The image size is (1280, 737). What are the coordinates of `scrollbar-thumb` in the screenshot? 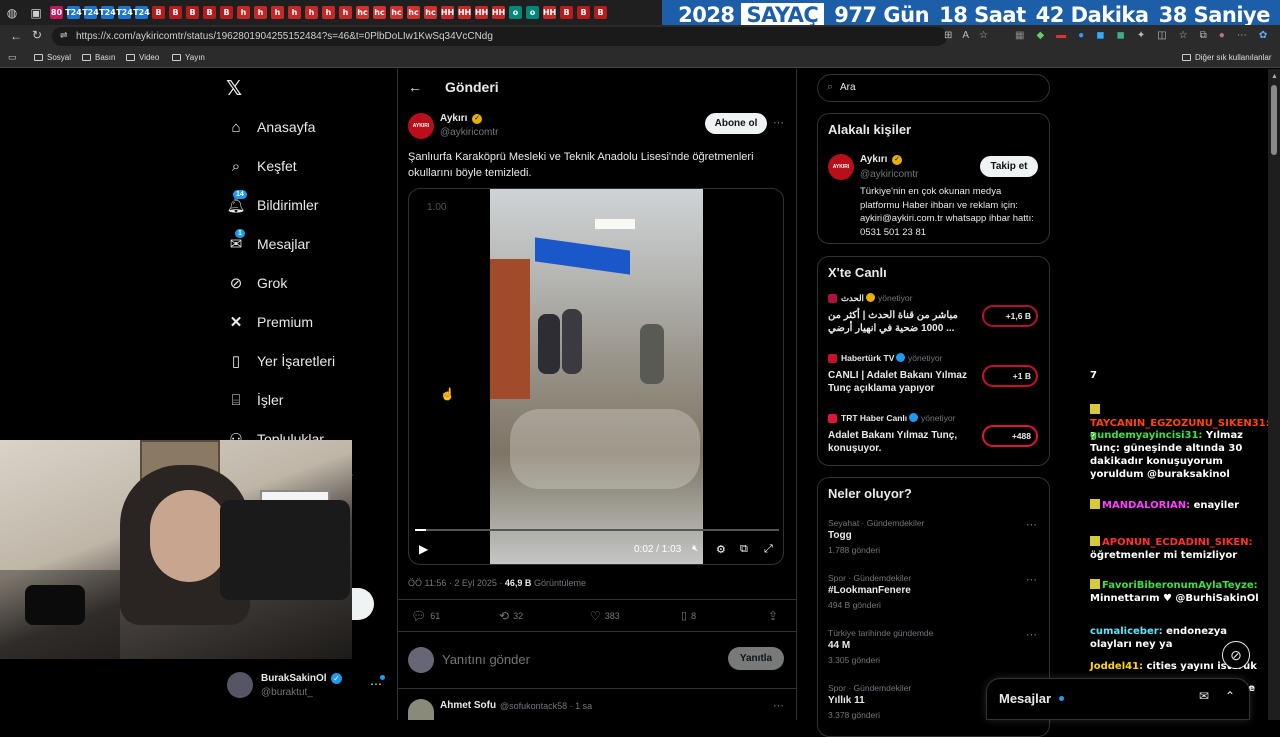 It's located at (1274, 120).